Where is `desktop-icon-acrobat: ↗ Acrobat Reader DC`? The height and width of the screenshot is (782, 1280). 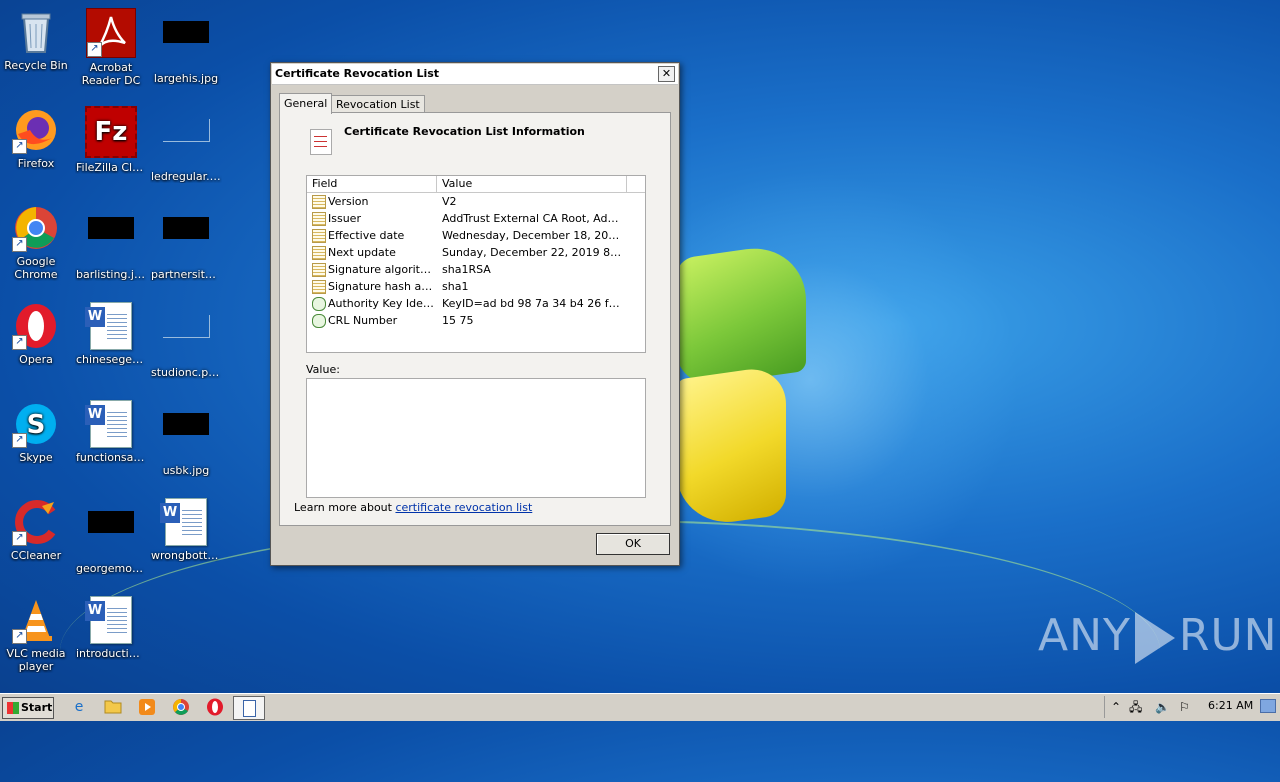 desktop-icon-acrobat: ↗ Acrobat Reader DC is located at coordinates (111, 47).